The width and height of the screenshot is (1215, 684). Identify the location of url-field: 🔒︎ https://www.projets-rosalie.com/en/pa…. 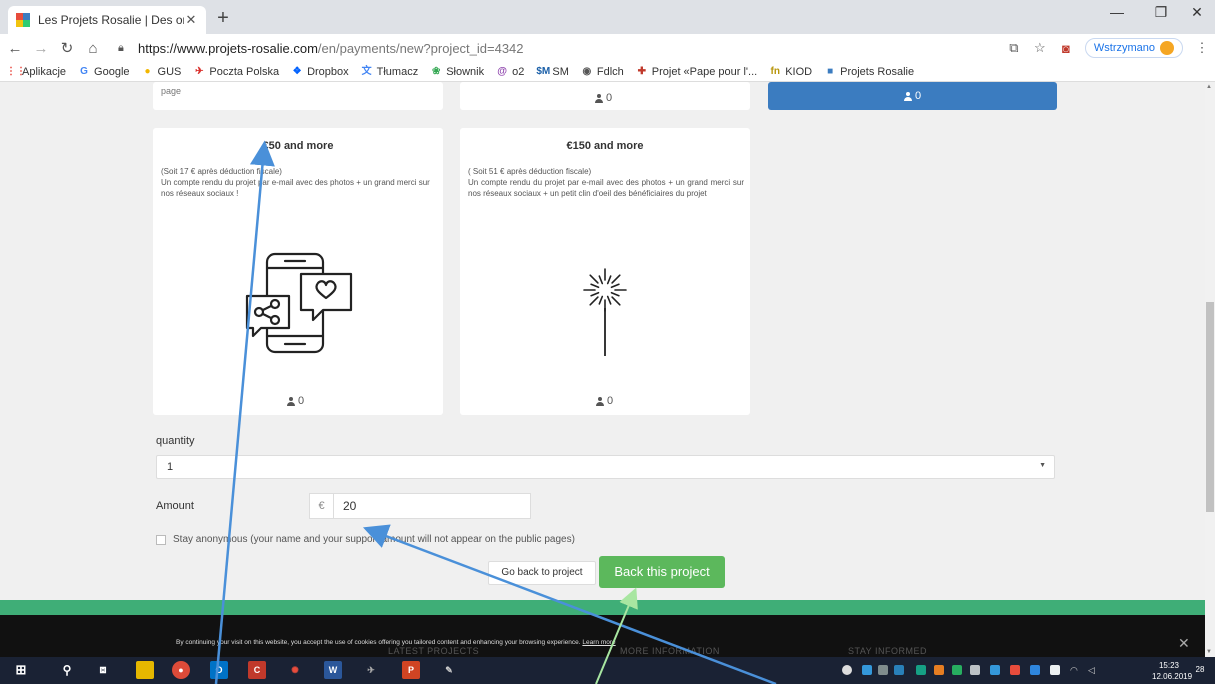
(568, 48).